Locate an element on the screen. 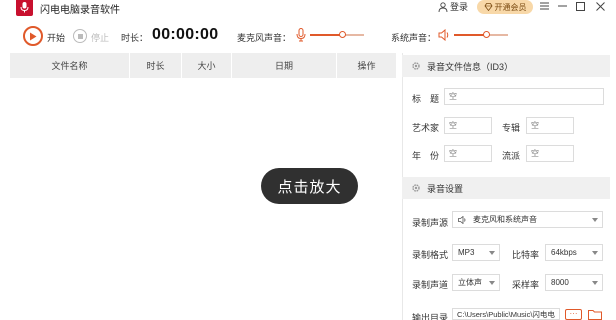 The width and height of the screenshot is (616, 320). folder-icon is located at coordinates (595, 314).